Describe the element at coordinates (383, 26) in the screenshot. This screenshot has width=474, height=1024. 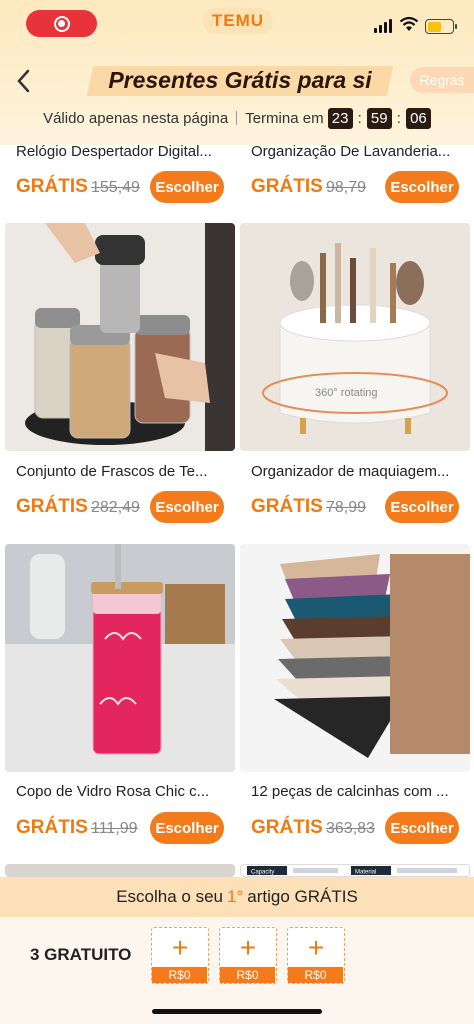
I see `signal-icon` at that location.